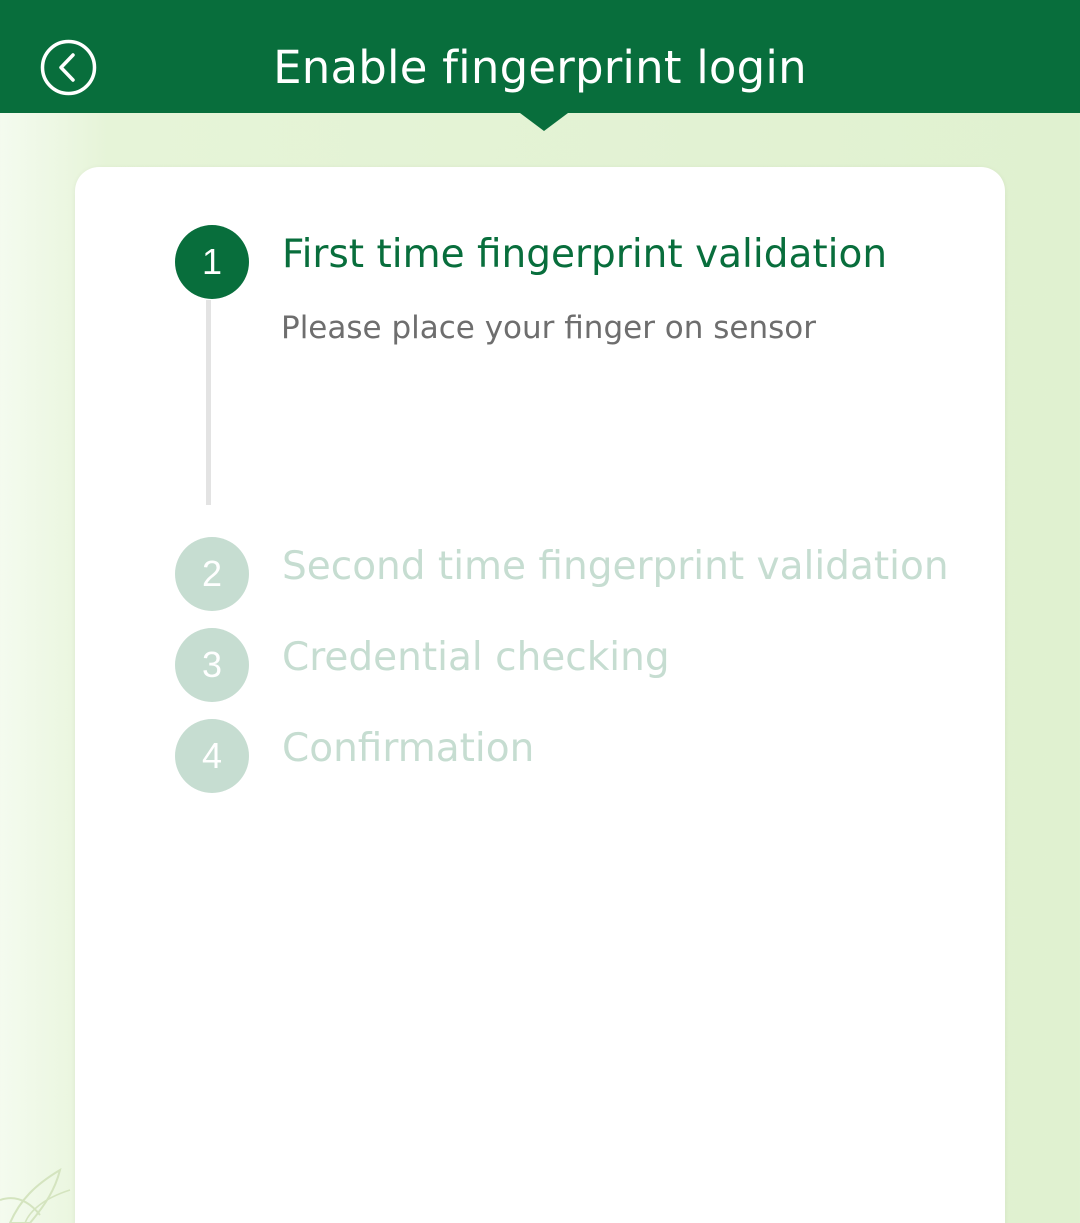  Describe the element at coordinates (585, 254) in the screenshot. I see `step-1-title: First time fingerprint validation` at that location.